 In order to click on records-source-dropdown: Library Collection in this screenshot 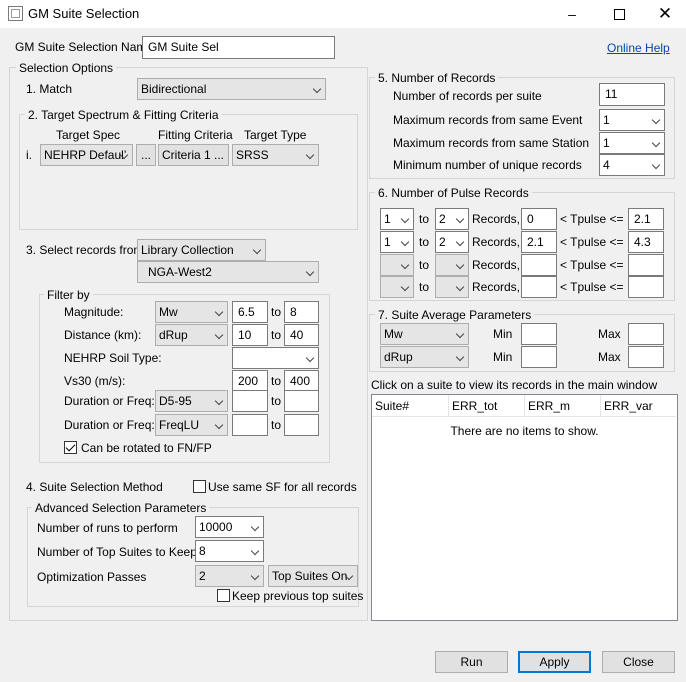, I will do `click(201, 250)`.